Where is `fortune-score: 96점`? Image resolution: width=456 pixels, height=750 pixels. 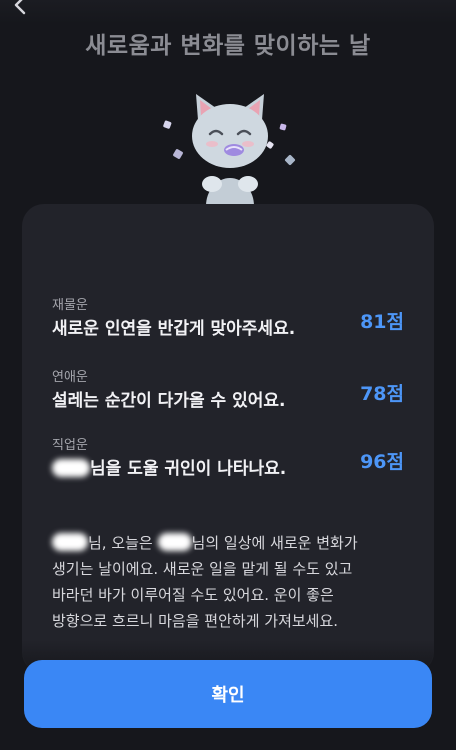
fortune-score: 96점 is located at coordinates (382, 462).